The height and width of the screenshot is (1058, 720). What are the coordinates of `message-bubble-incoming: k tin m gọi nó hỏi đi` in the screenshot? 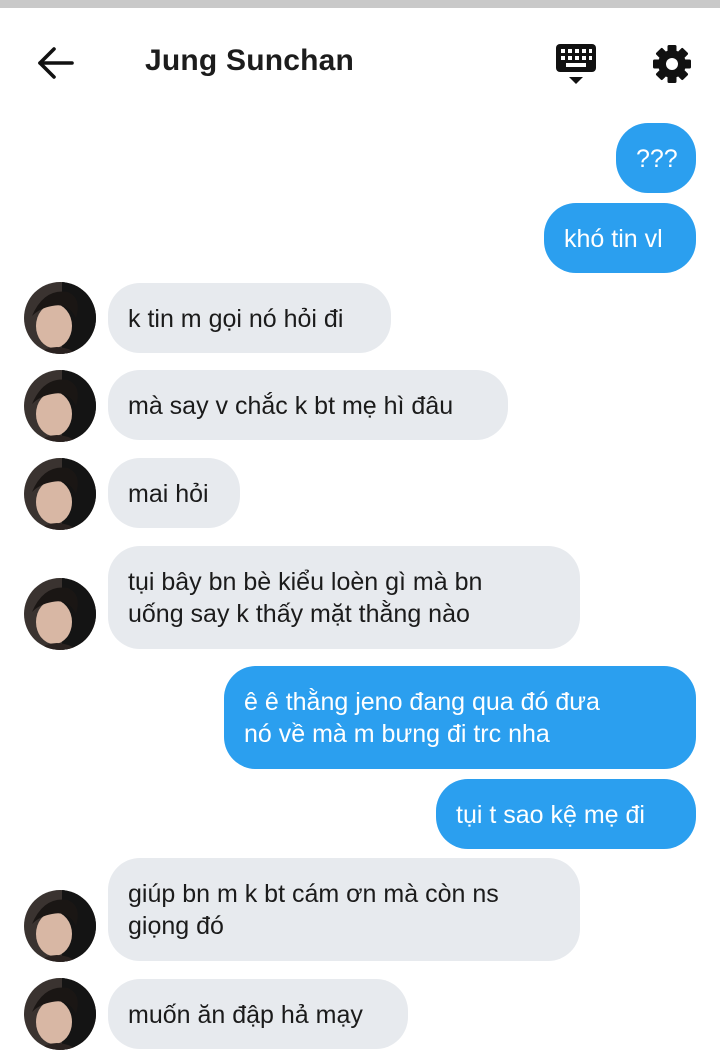 It's located at (249, 318).